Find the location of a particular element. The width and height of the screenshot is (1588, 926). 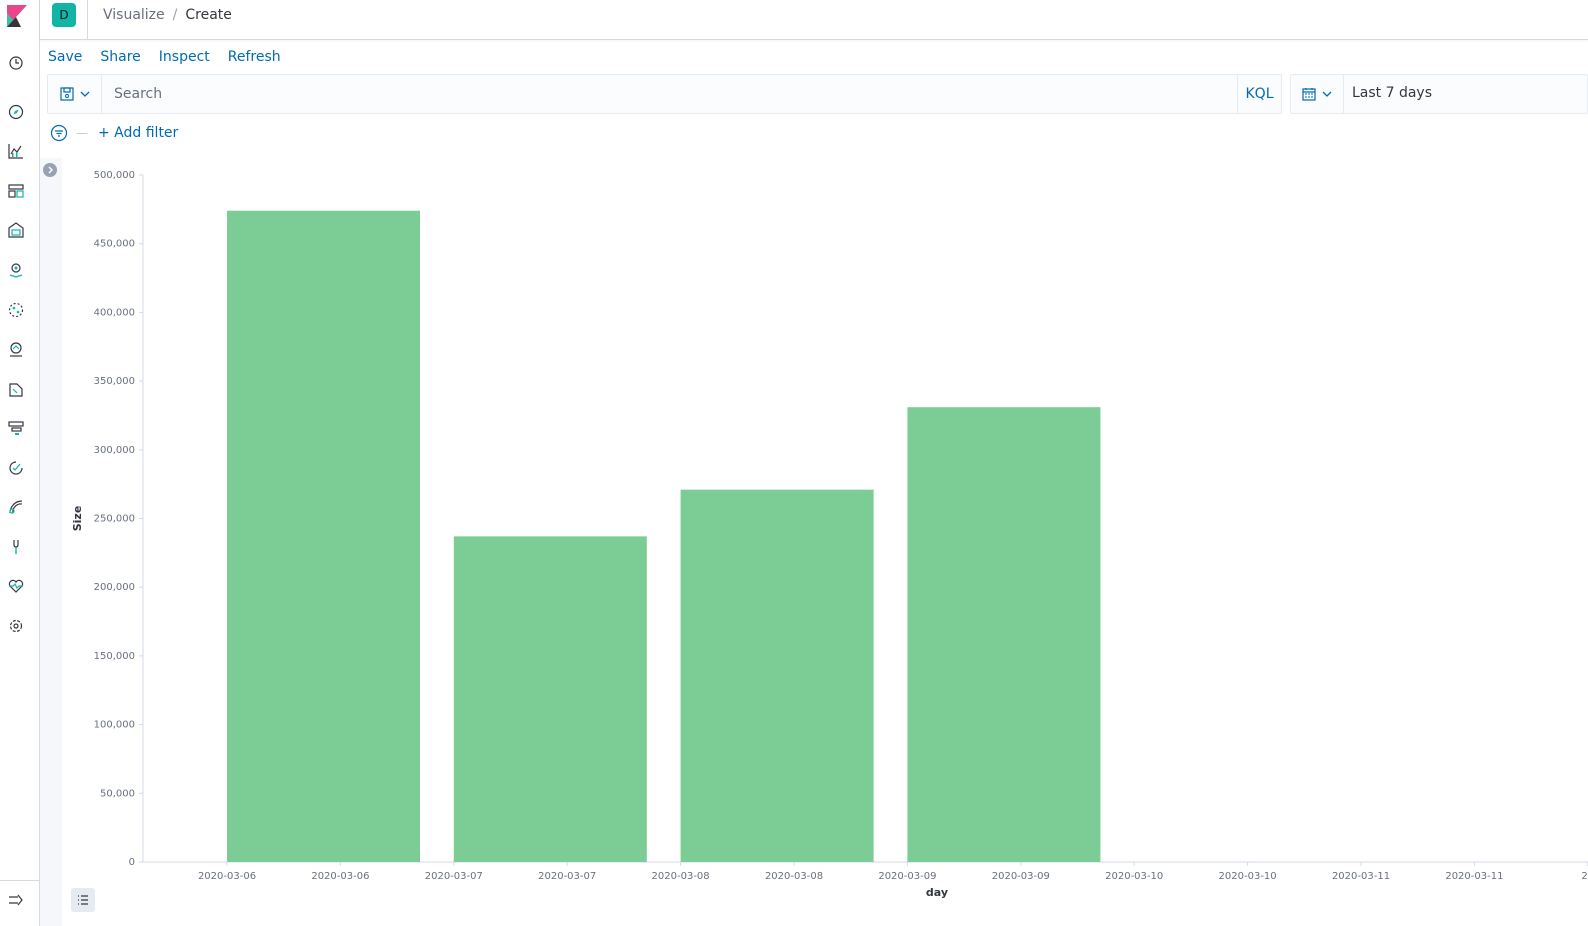

y-tick-label: 200,000 is located at coordinates (114, 587).